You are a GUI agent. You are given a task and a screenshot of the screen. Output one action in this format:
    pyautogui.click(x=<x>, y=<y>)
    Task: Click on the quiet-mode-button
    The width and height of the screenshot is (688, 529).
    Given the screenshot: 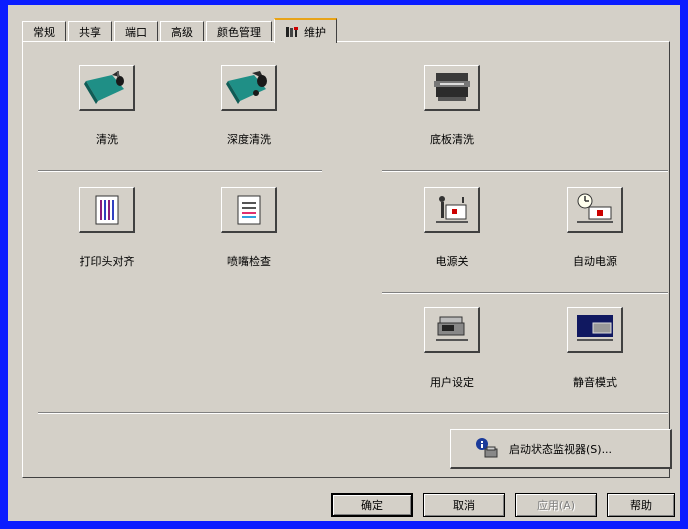 What is the action you would take?
    pyautogui.click(x=595, y=330)
    